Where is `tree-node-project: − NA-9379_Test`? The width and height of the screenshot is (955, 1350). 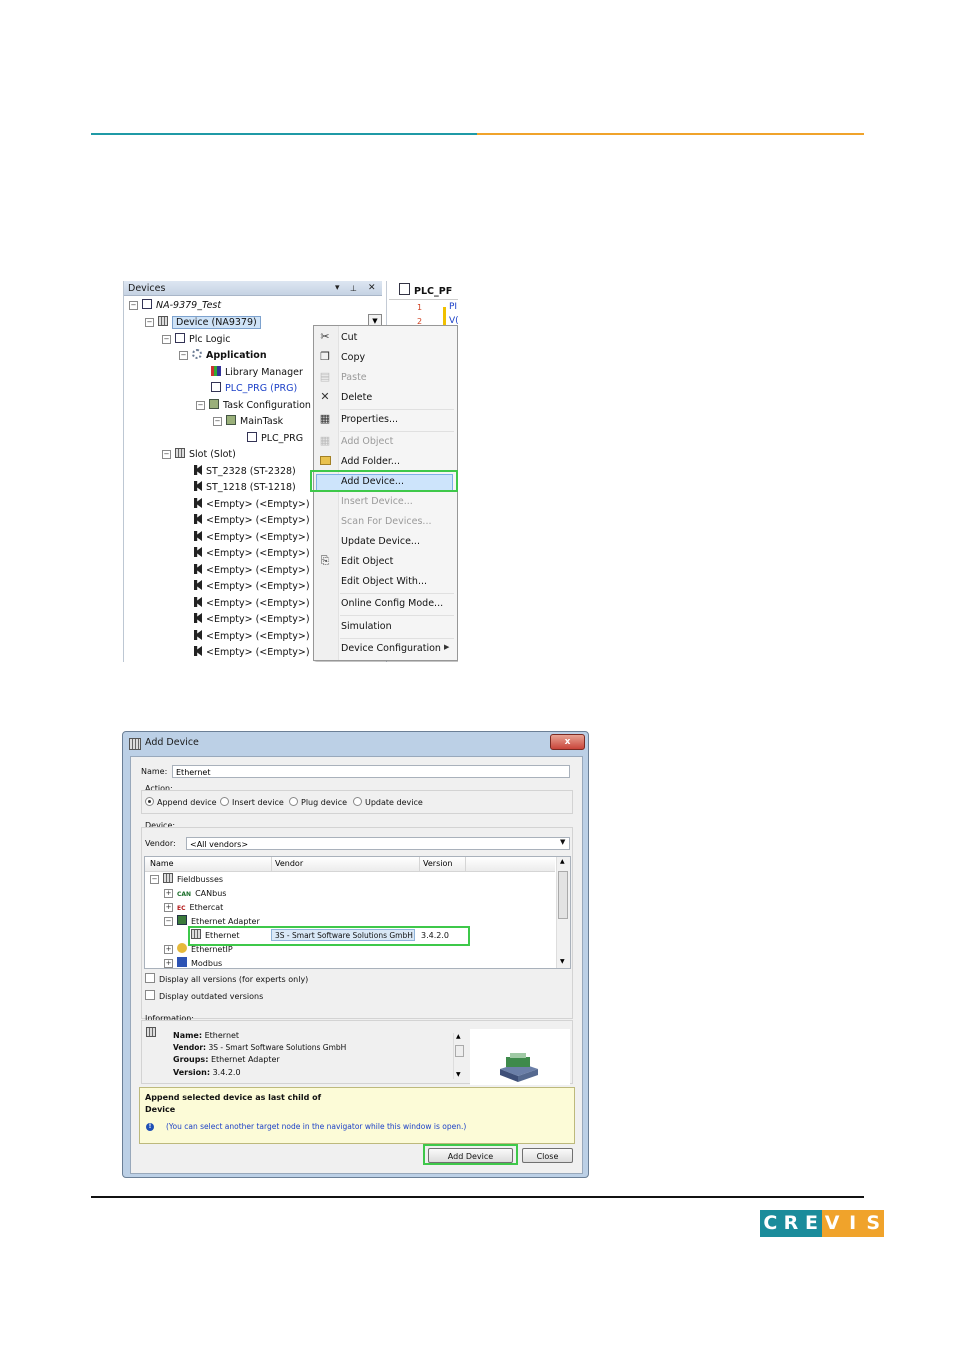
tree-node-project: − NA-9379_Test is located at coordinates (175, 305).